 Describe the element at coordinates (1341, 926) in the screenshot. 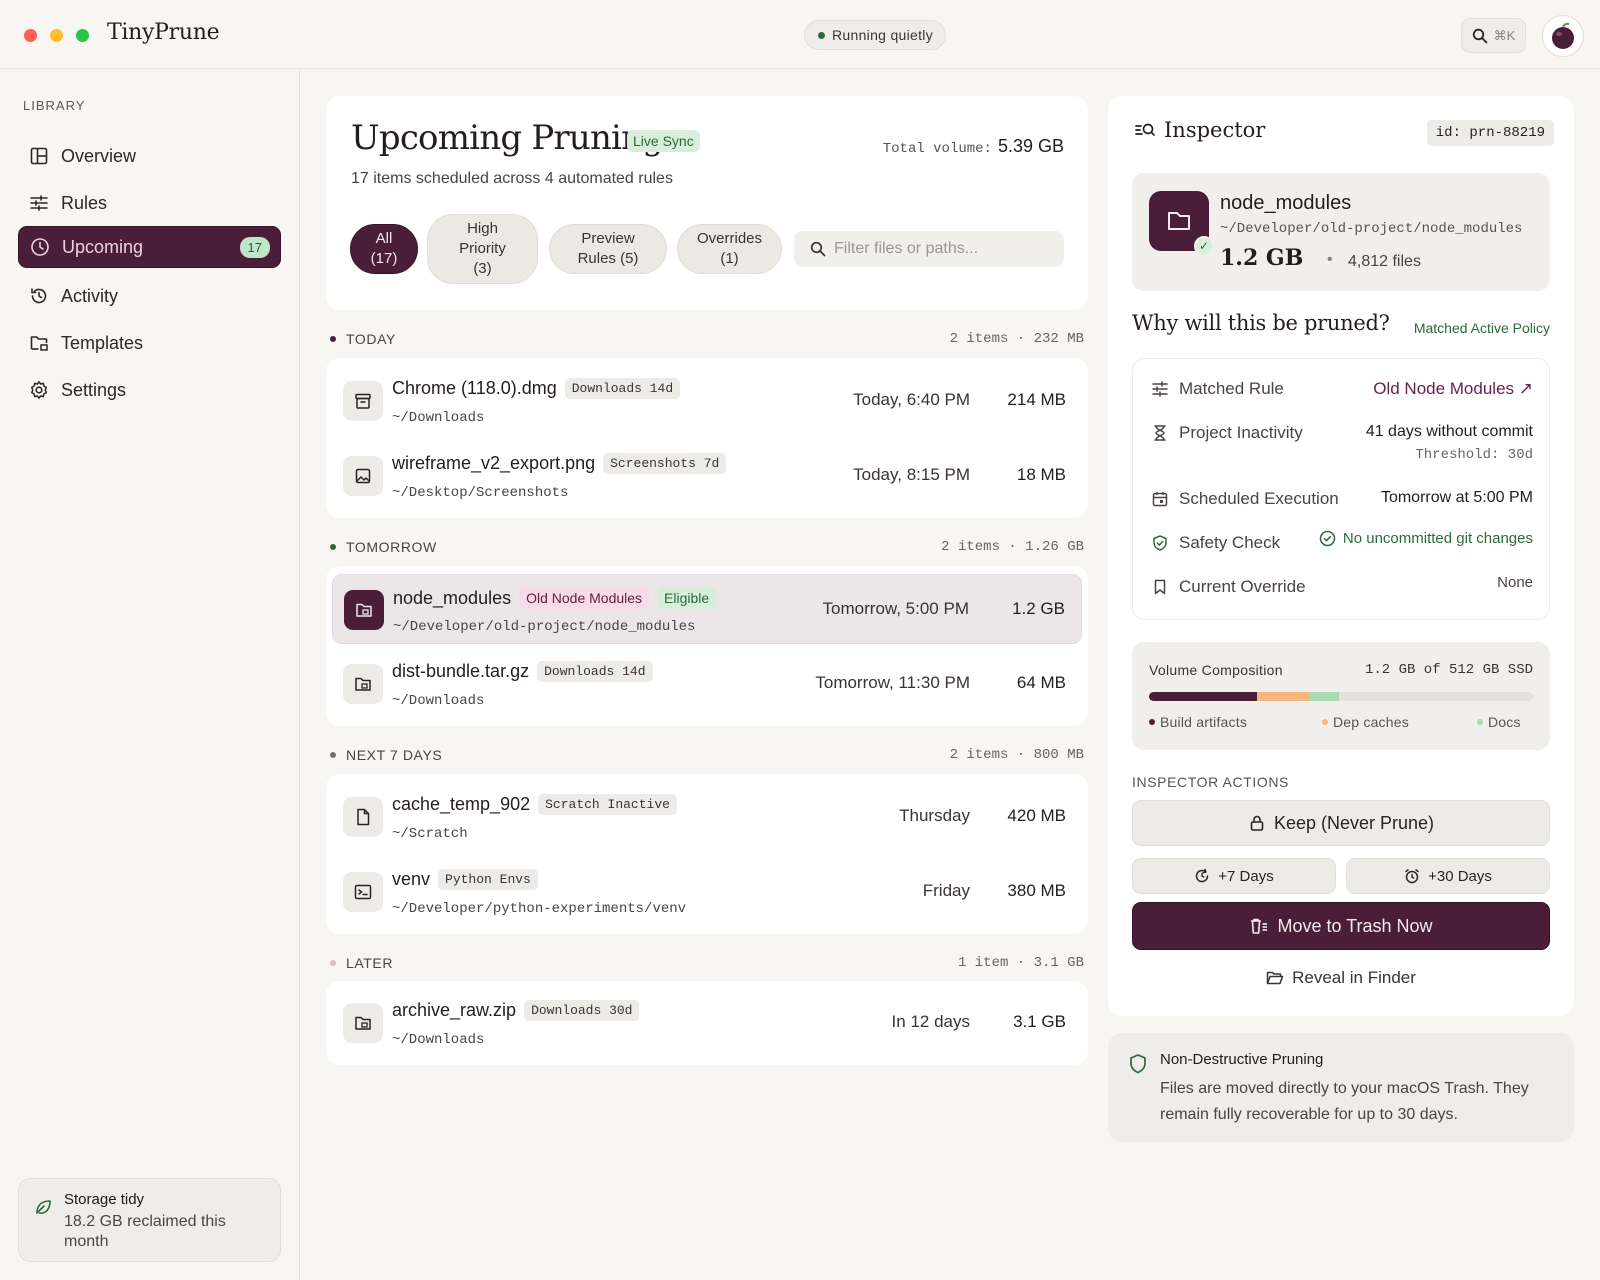

I see `move-to-trash-button: Move to Trash Now` at that location.